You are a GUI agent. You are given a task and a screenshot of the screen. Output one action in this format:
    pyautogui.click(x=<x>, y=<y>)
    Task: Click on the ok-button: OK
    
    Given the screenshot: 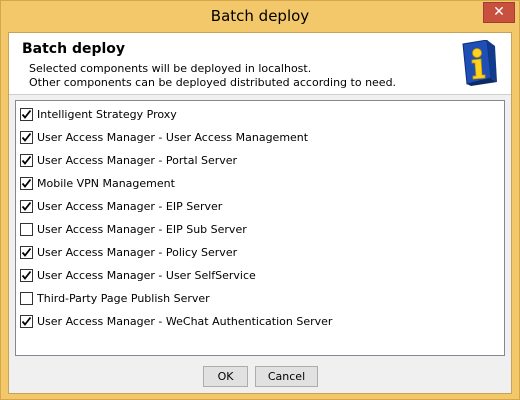 What is the action you would take?
    pyautogui.click(x=225, y=376)
    